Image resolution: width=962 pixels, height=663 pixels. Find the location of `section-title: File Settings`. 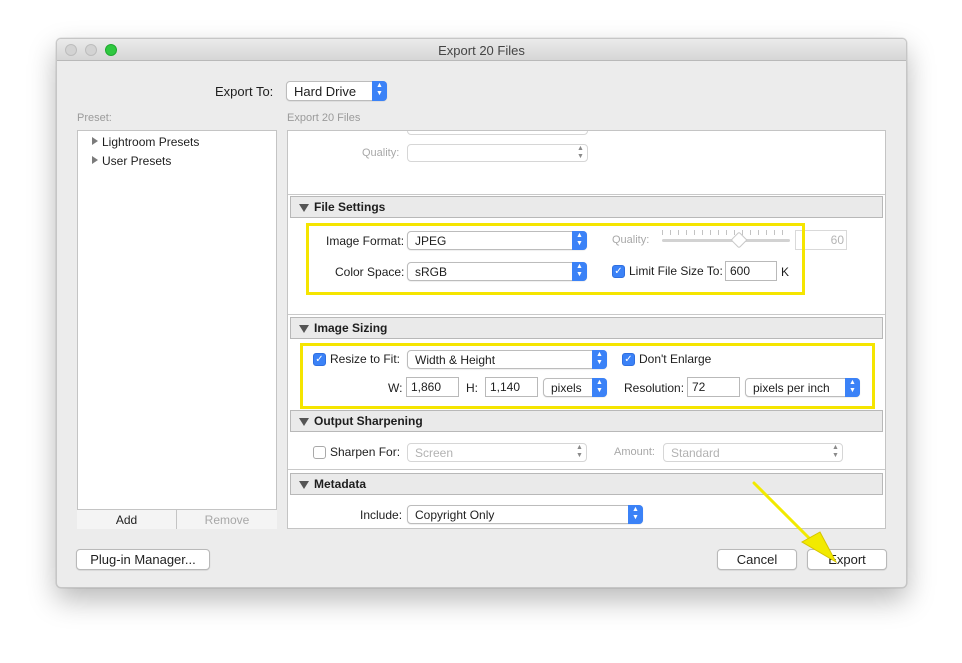

section-title: File Settings is located at coordinates (350, 207).